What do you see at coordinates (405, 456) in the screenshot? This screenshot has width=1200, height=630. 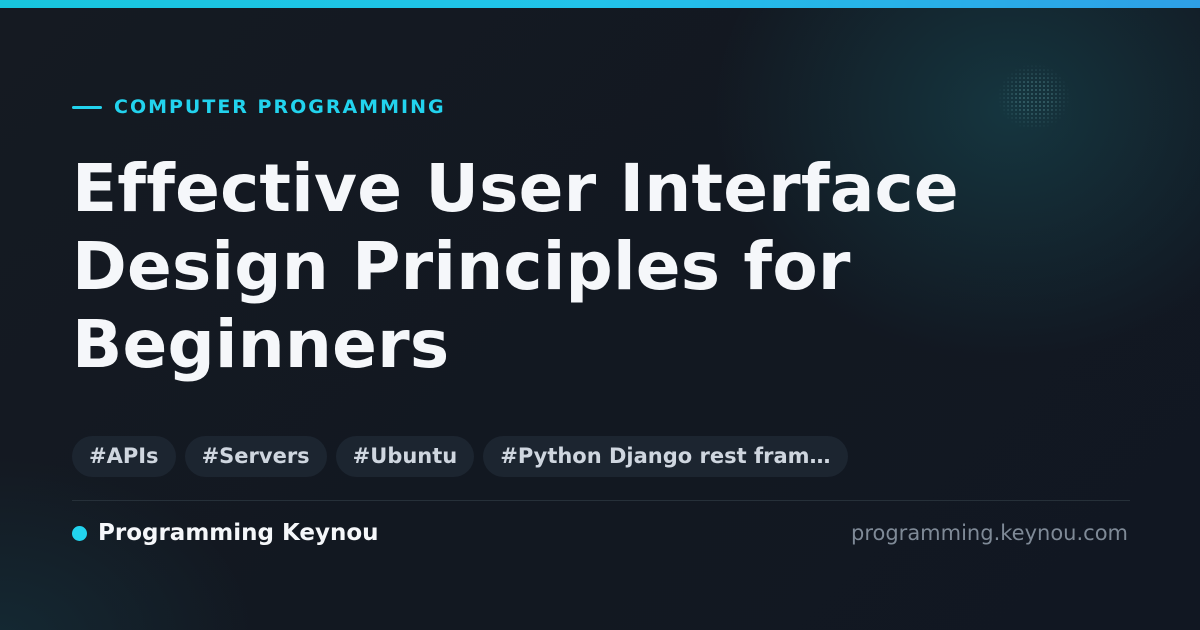 I see `tag-chip: #Ubuntu` at bounding box center [405, 456].